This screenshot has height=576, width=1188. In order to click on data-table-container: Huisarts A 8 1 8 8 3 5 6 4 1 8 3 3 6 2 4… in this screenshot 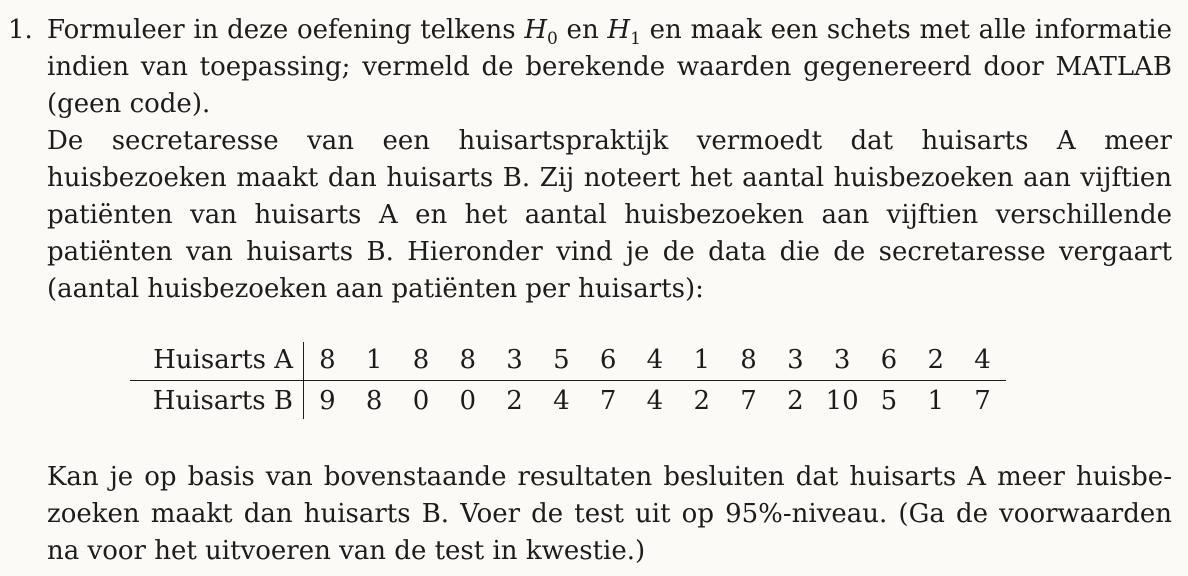, I will do `click(568, 380)`.